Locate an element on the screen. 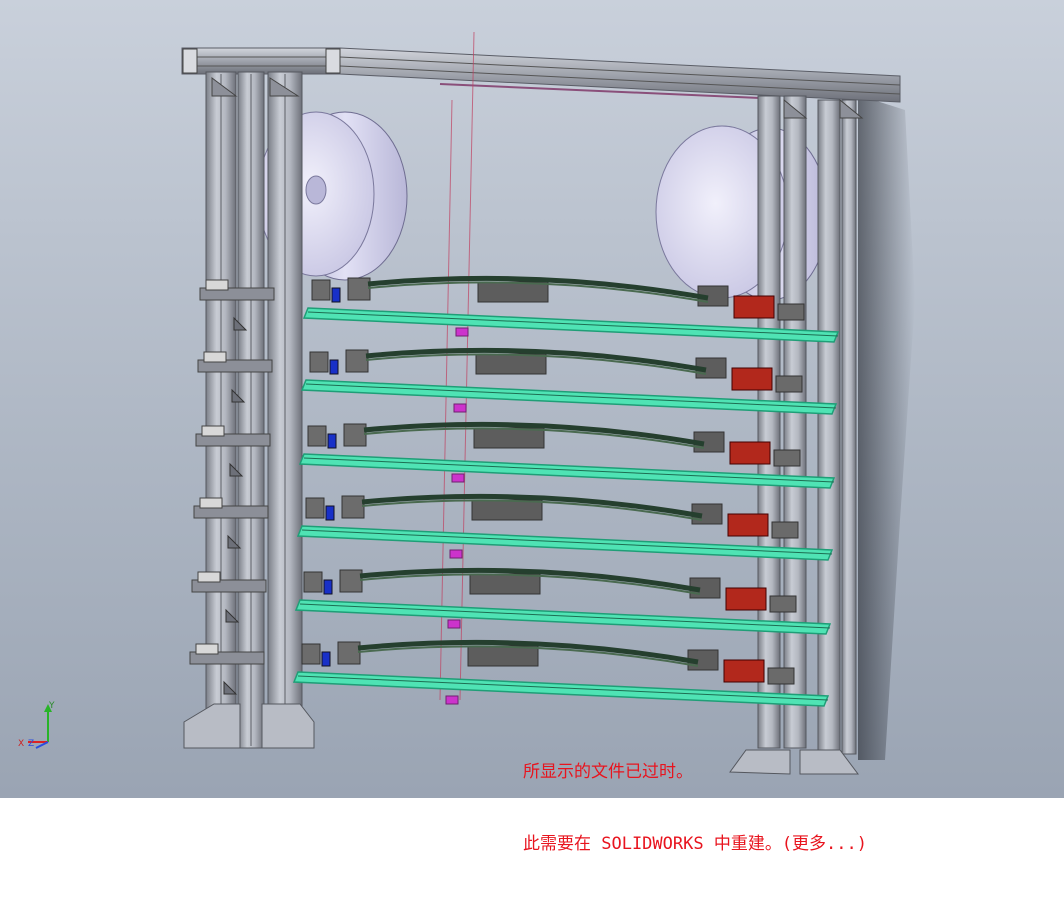 The height and width of the screenshot is (904, 1064). rebuild-warning: 所显示的文件已过时。 此需要在 SOLIDWORKS 中重建。(更多...) is located at coordinates (695, 808).